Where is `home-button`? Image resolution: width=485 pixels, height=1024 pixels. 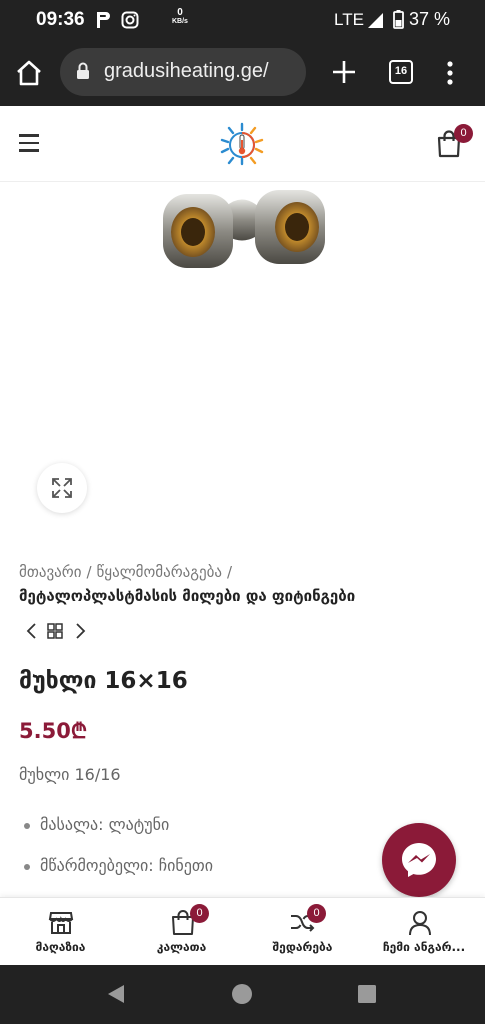 home-button is located at coordinates (29, 73).